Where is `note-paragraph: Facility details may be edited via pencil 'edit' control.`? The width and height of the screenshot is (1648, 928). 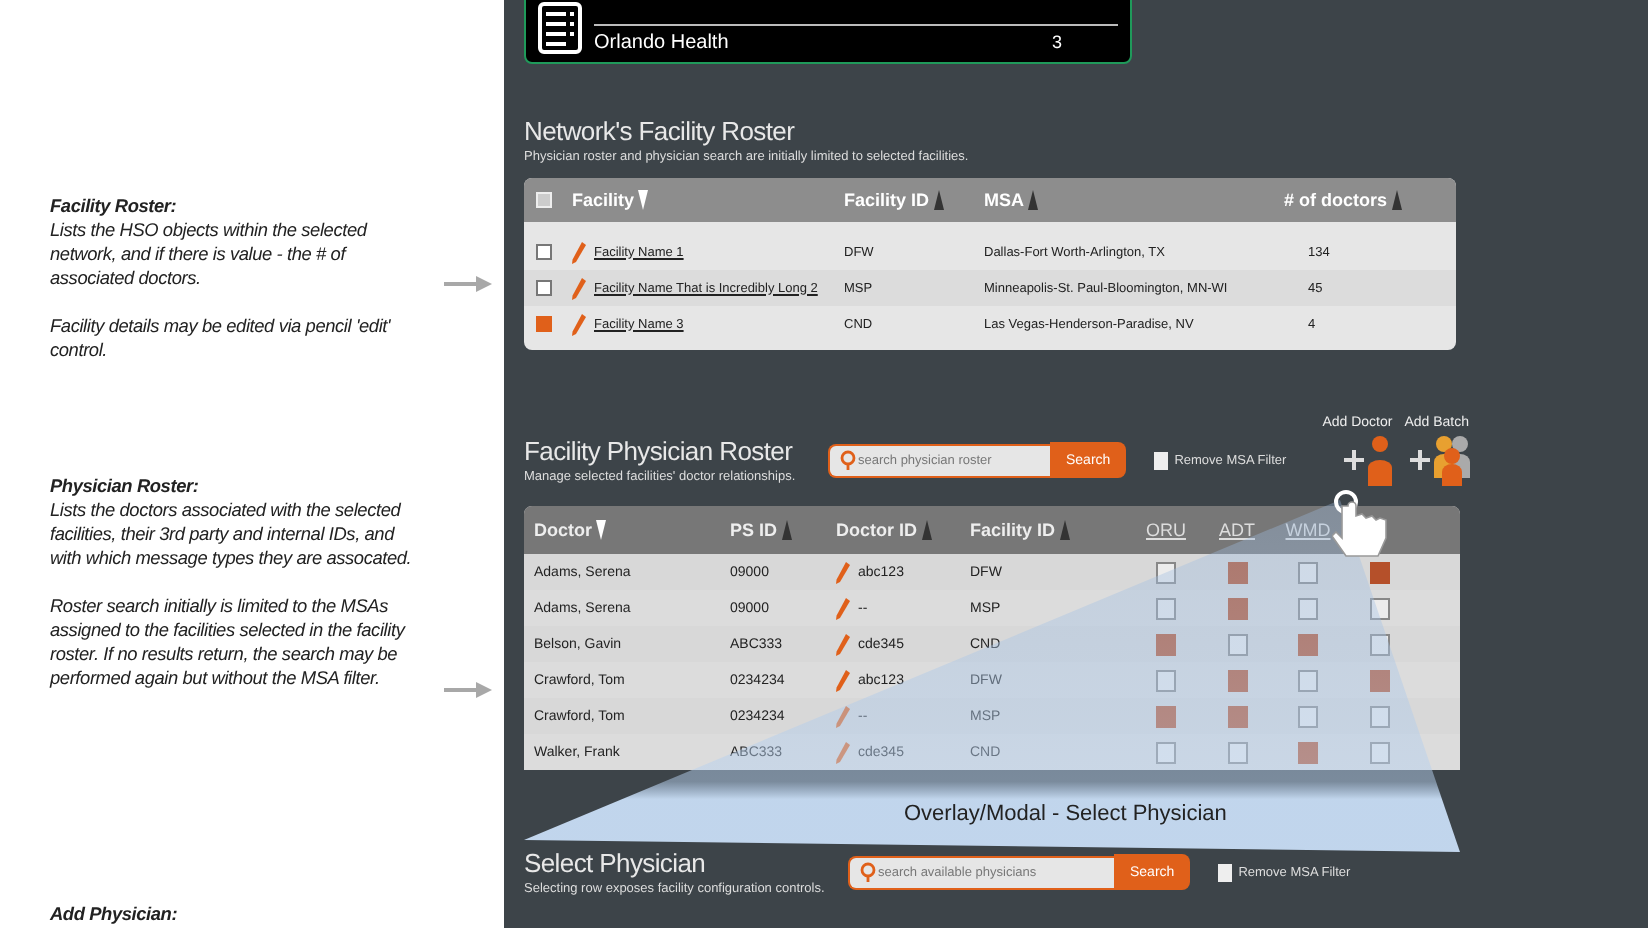 note-paragraph: Facility details may be edited via pencil 'edit' control. is located at coordinates (221, 338).